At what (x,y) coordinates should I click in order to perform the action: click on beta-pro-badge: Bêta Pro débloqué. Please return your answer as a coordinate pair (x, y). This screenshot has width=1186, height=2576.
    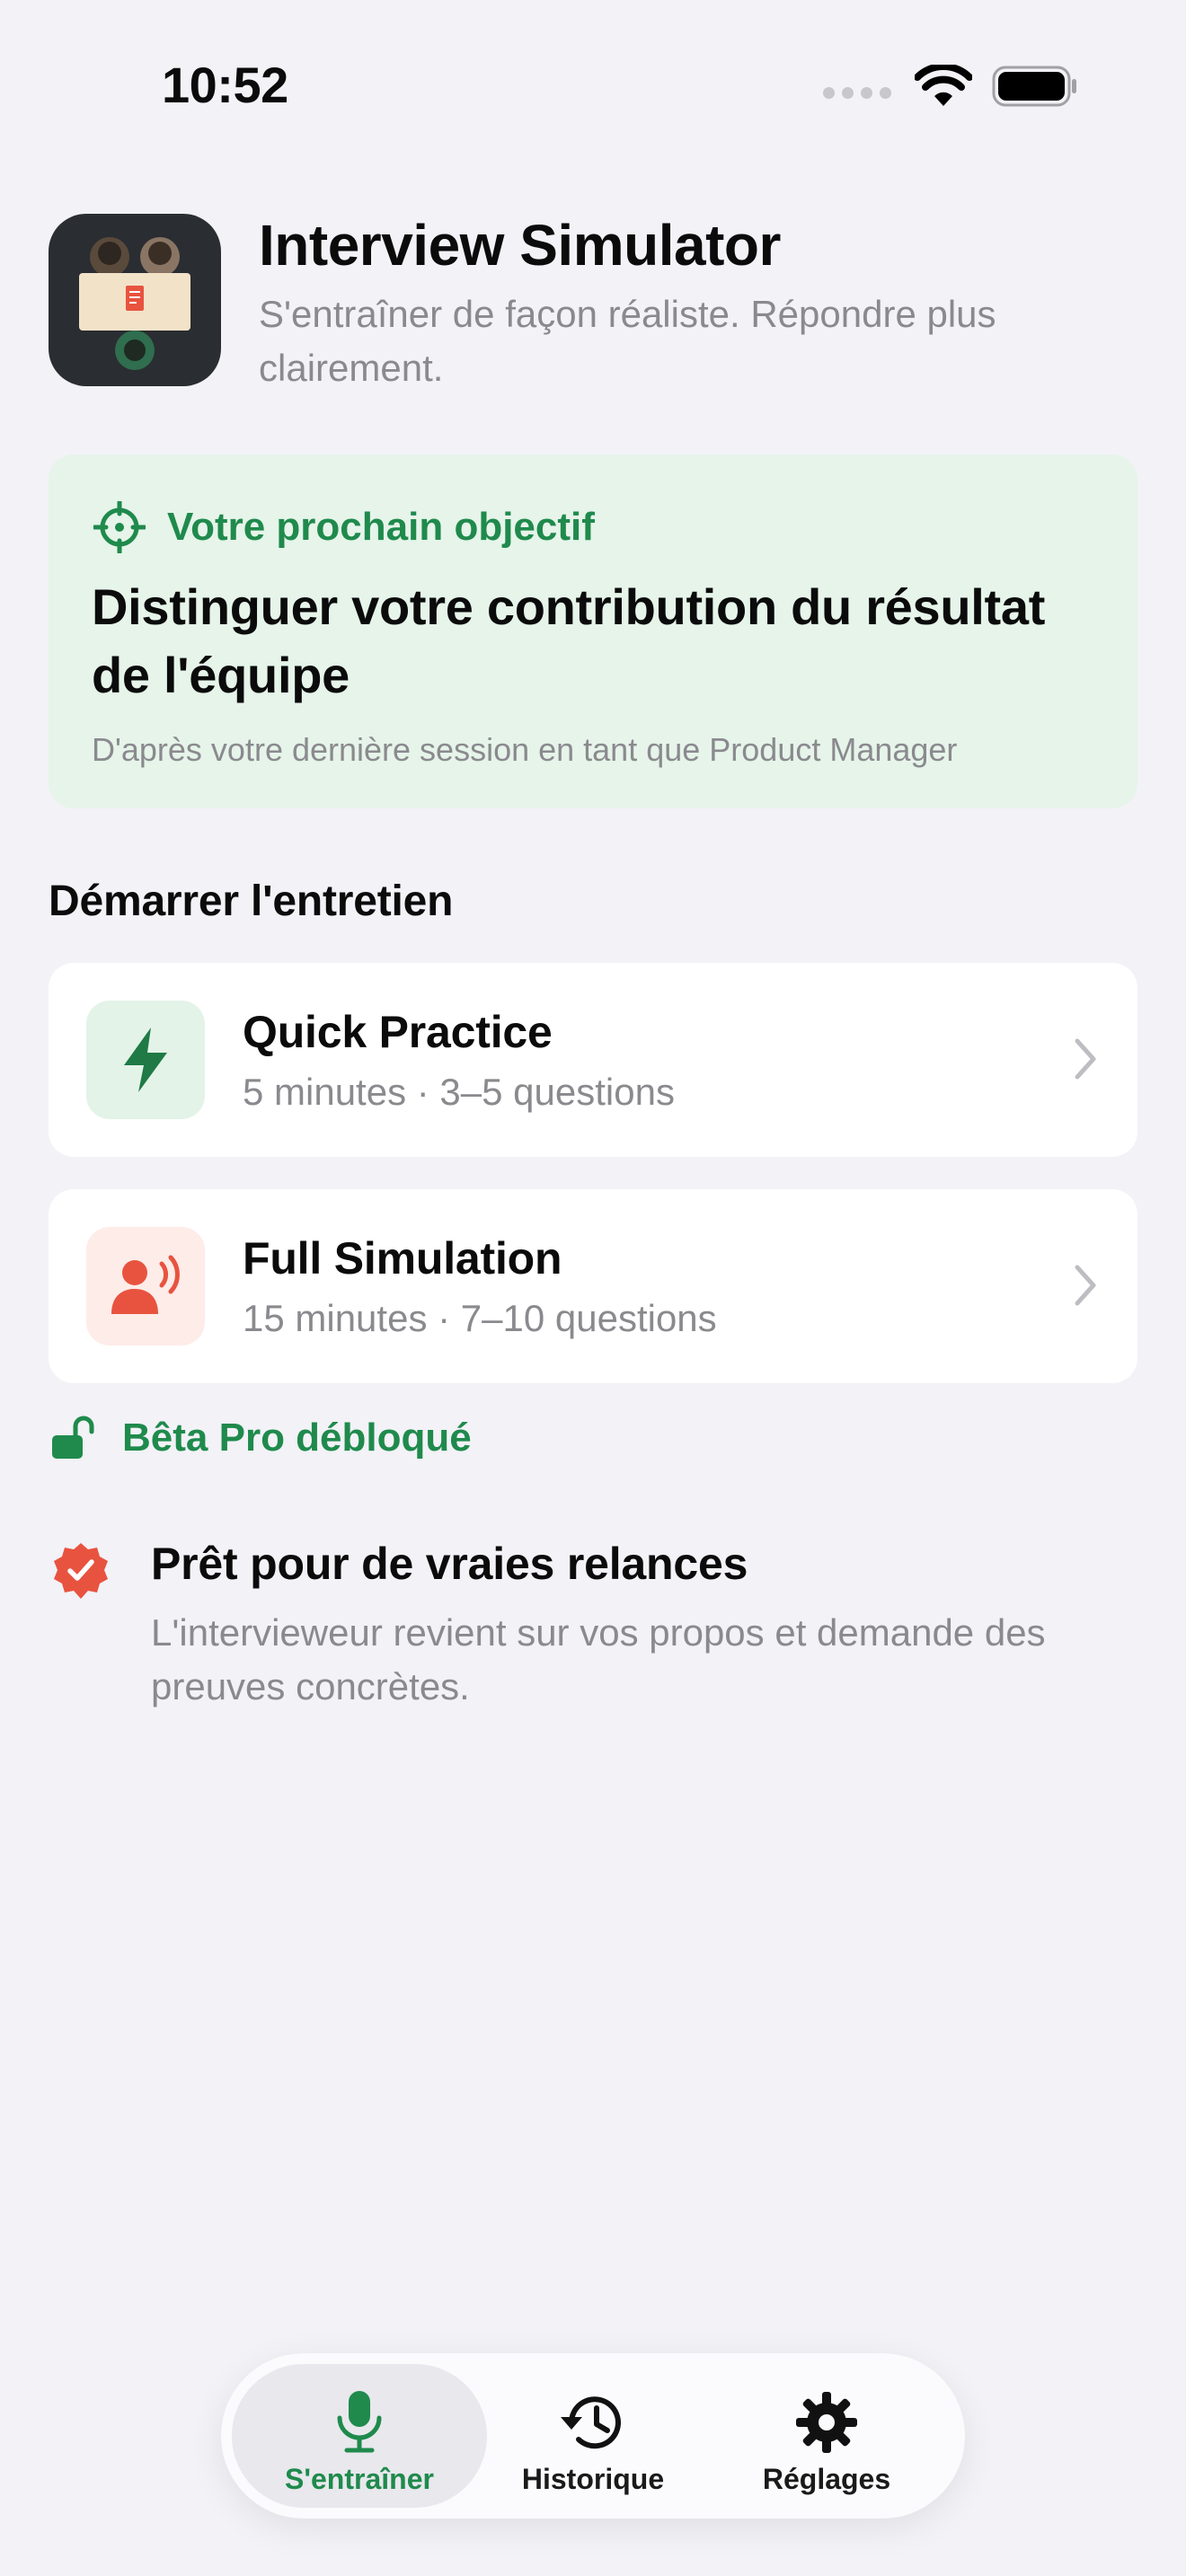
    Looking at the image, I should click on (261, 1438).